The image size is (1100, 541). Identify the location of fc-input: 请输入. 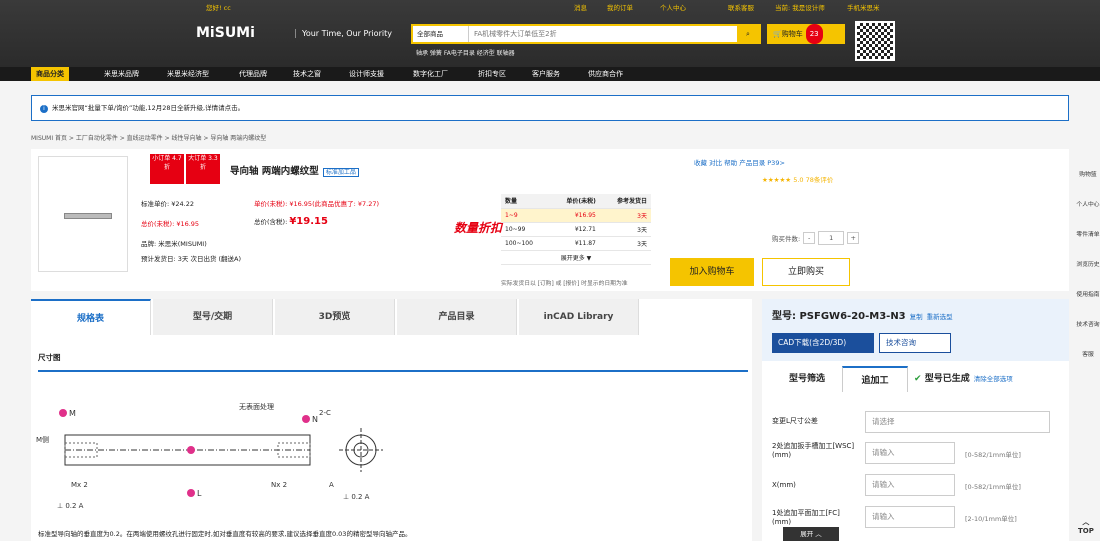
(910, 517).